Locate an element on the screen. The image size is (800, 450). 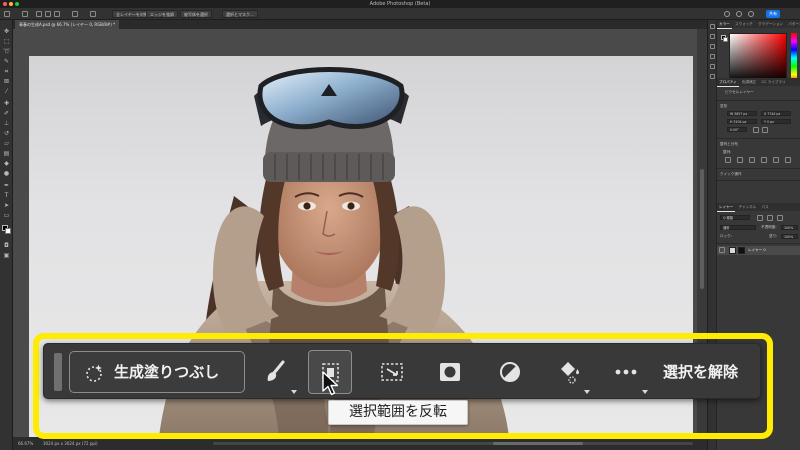
brush-panel-icon is located at coordinates (712, 36).